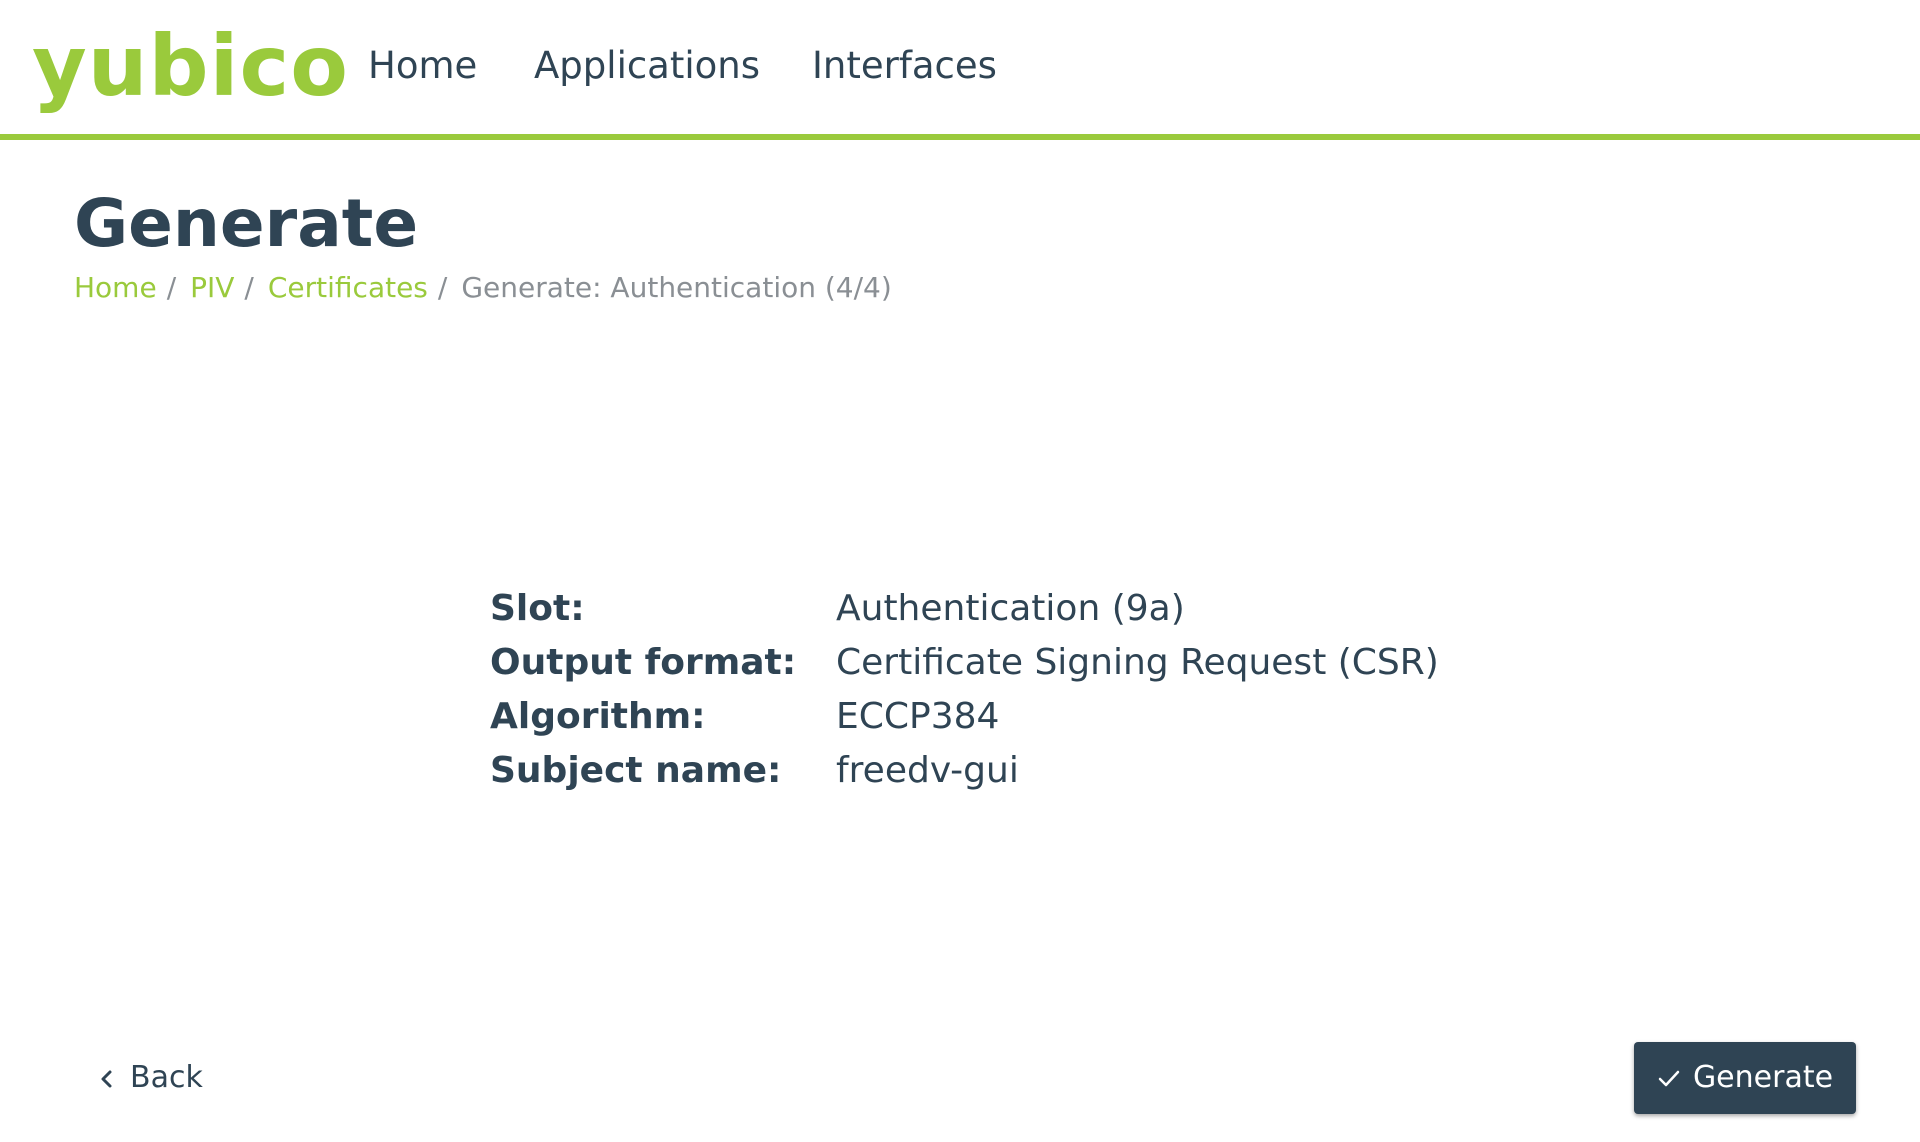  What do you see at coordinates (643, 662) in the screenshot?
I see `detail-label: Output format:` at bounding box center [643, 662].